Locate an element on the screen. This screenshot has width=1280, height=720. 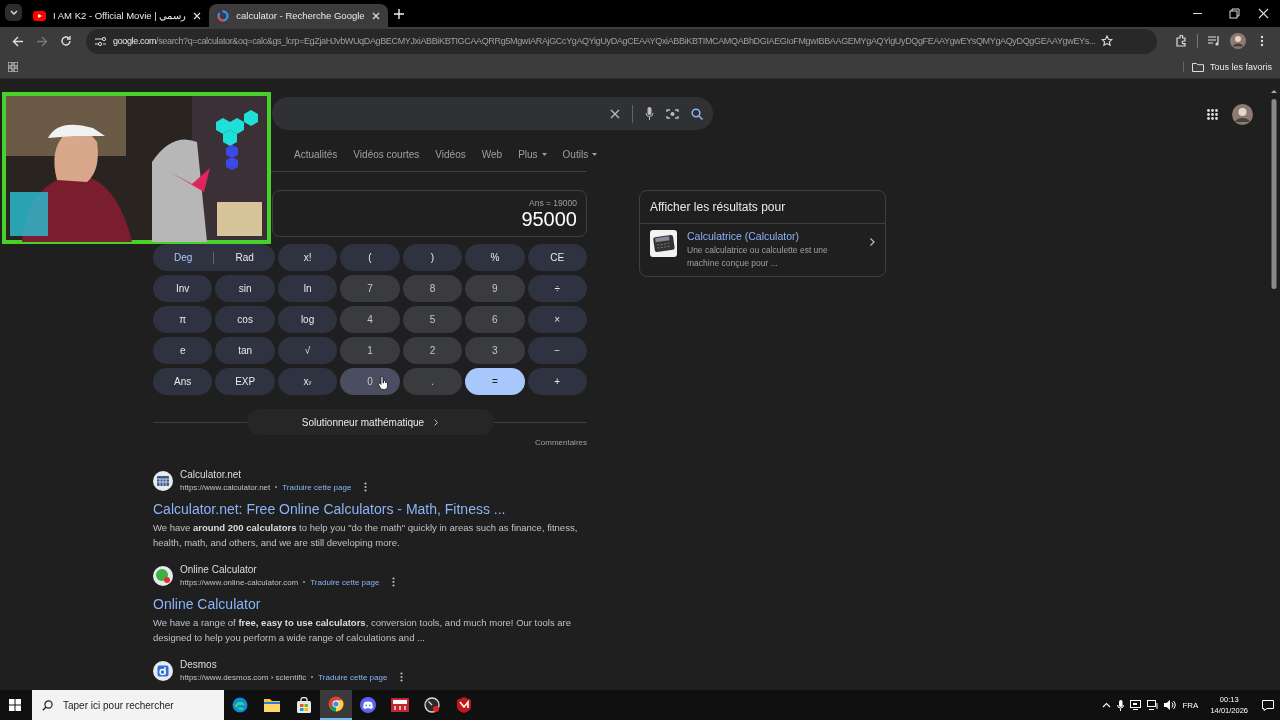
circle-badge-icon is located at coordinates (163, 575).